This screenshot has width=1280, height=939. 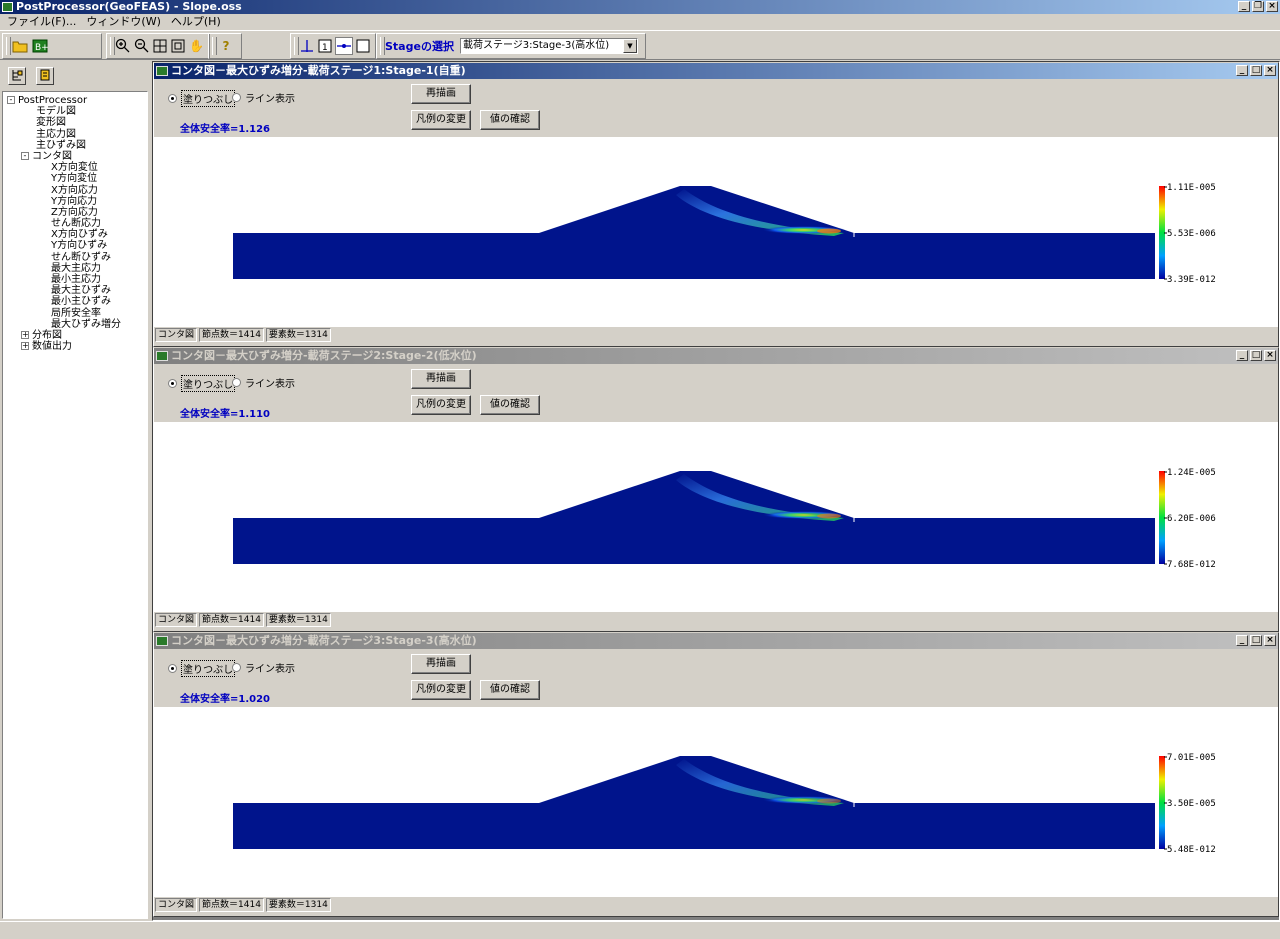 I want to click on tree-item: - コンタ図, so click(x=75, y=156).